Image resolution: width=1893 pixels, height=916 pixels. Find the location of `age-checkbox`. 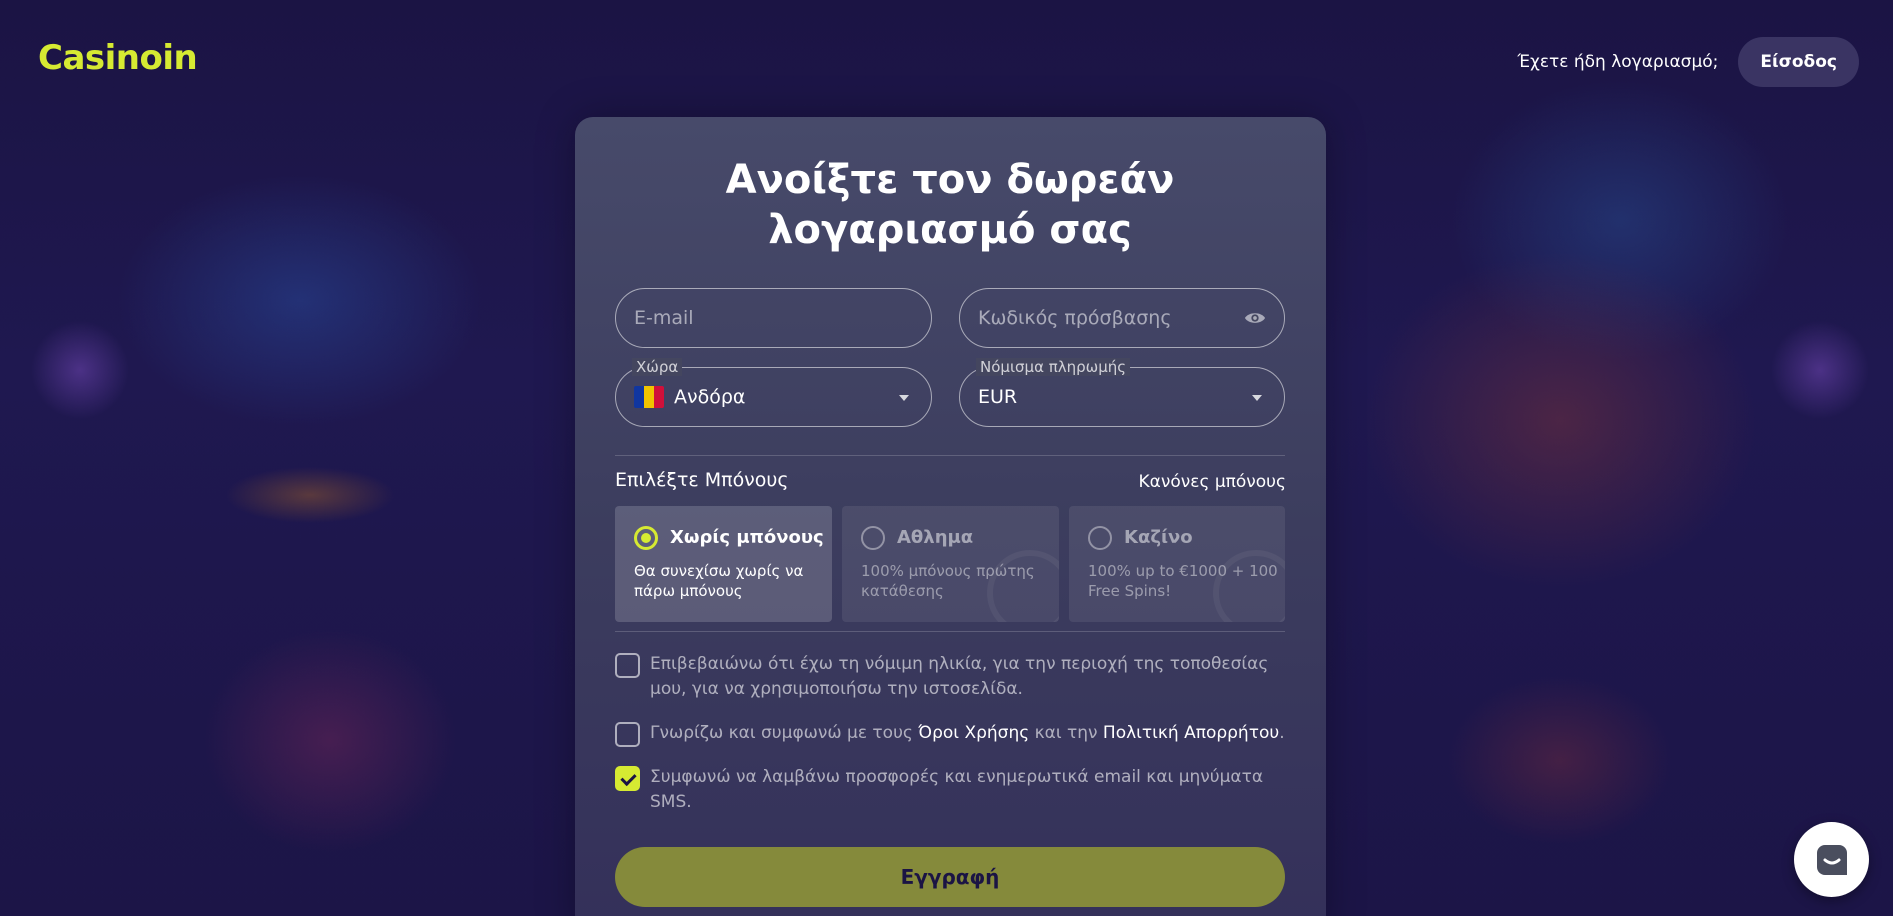

age-checkbox is located at coordinates (627, 665).